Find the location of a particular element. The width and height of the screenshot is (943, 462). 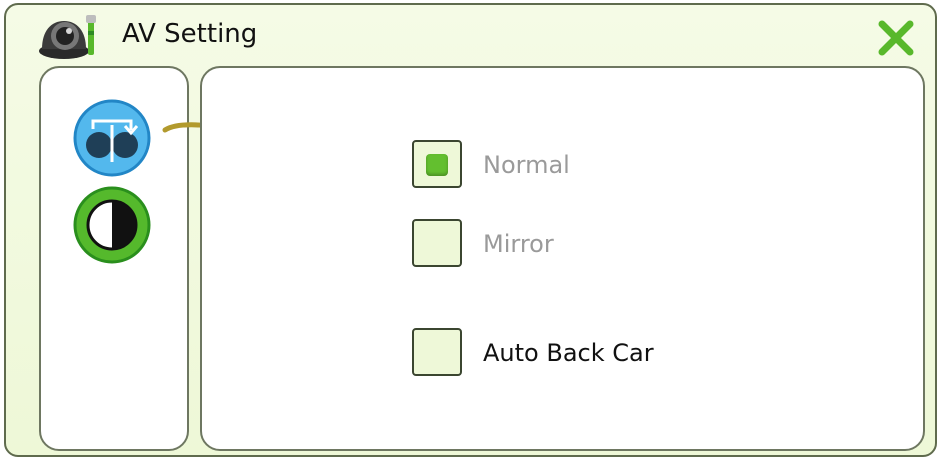

title-bar: AV Setting is located at coordinates (470, 34).